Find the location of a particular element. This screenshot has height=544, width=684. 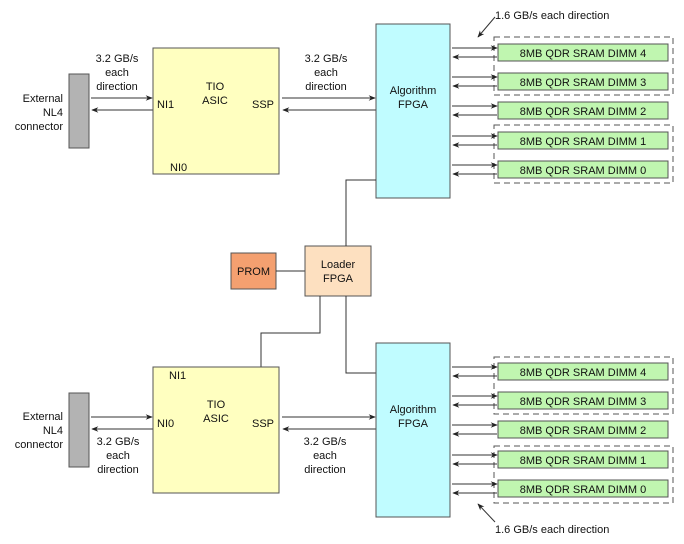

bottom-link-left-label-3: direction is located at coordinates (118, 470).